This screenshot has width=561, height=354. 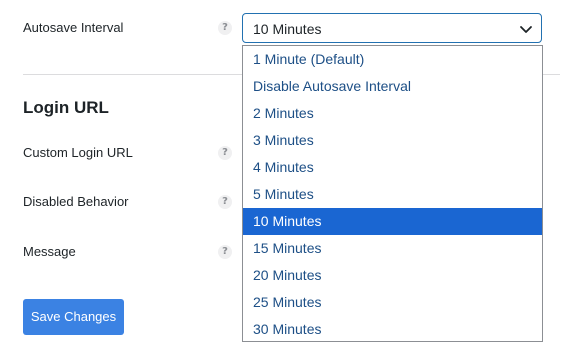 What do you see at coordinates (225, 28) in the screenshot?
I see `autosave-help-icon: ?` at bounding box center [225, 28].